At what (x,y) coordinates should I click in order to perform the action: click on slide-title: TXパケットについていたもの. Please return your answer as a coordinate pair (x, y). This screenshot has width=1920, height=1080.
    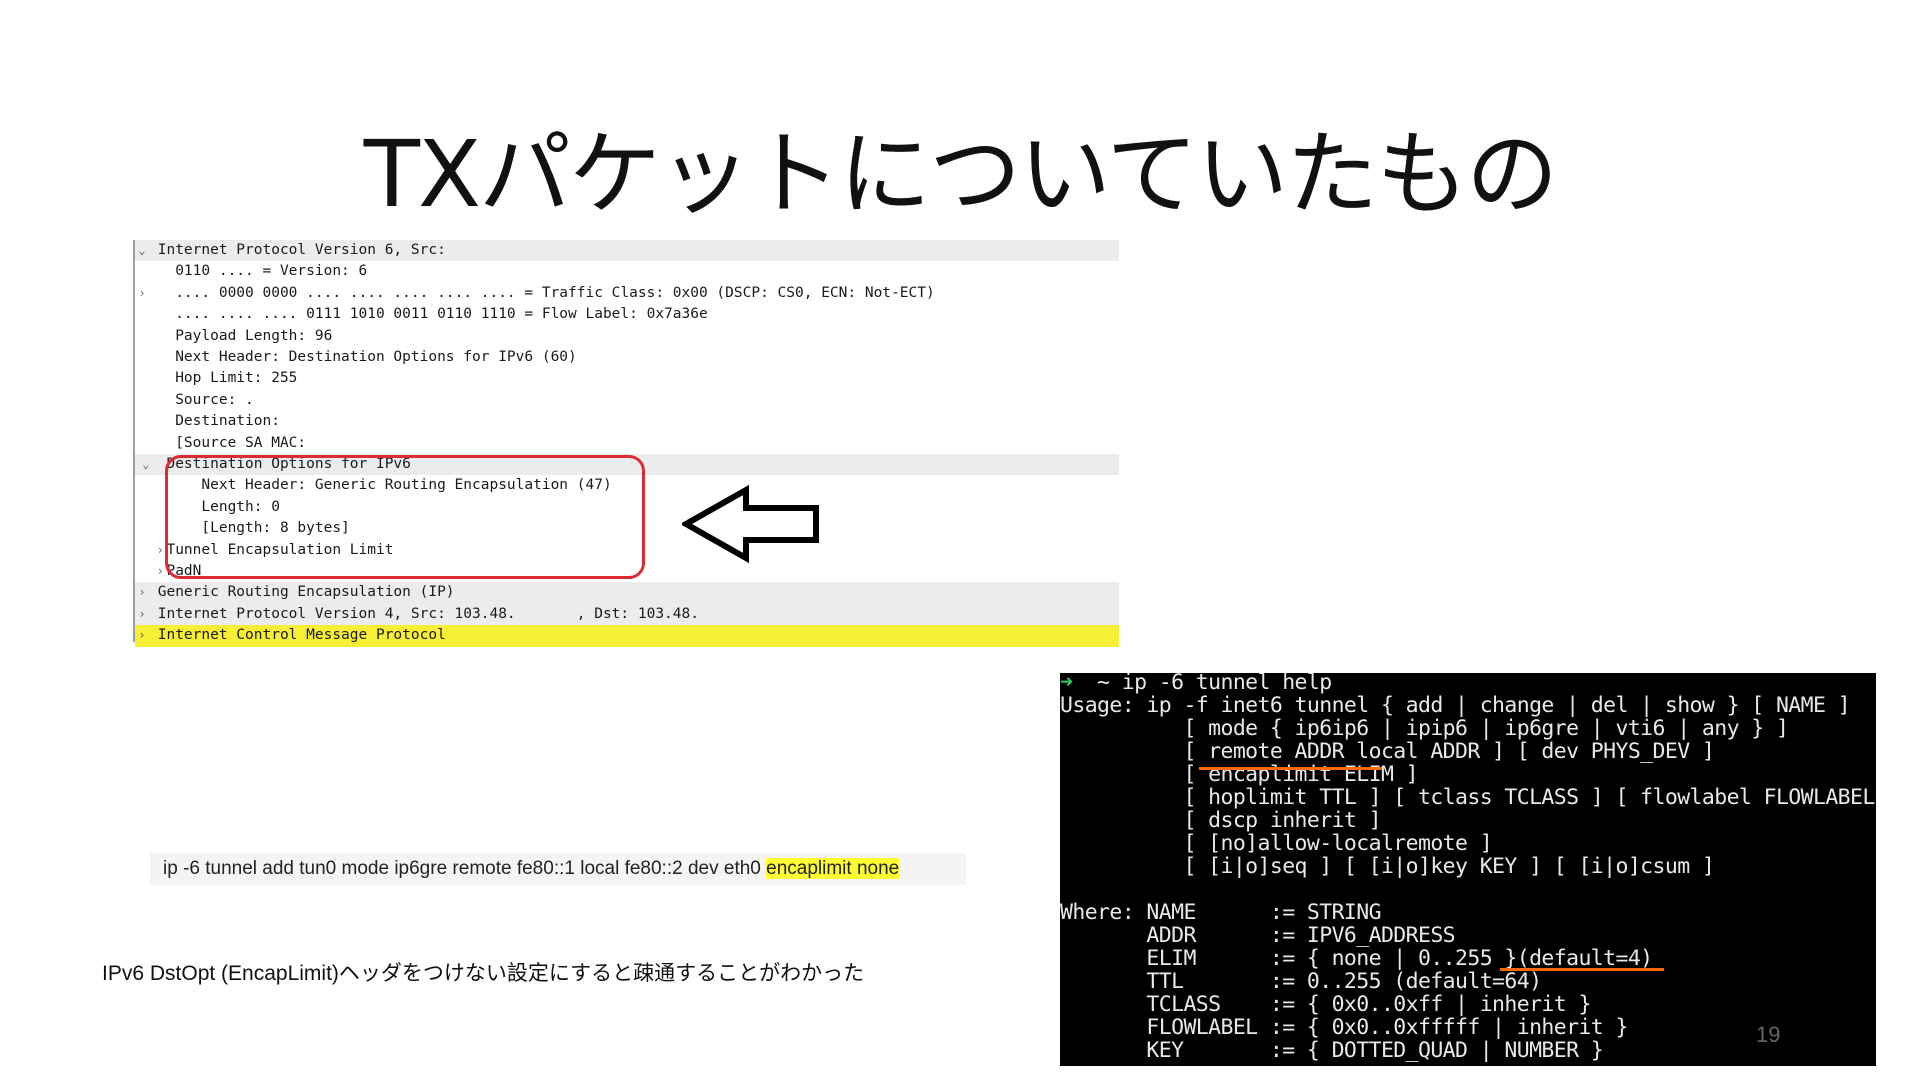
    Looking at the image, I should click on (960, 174).